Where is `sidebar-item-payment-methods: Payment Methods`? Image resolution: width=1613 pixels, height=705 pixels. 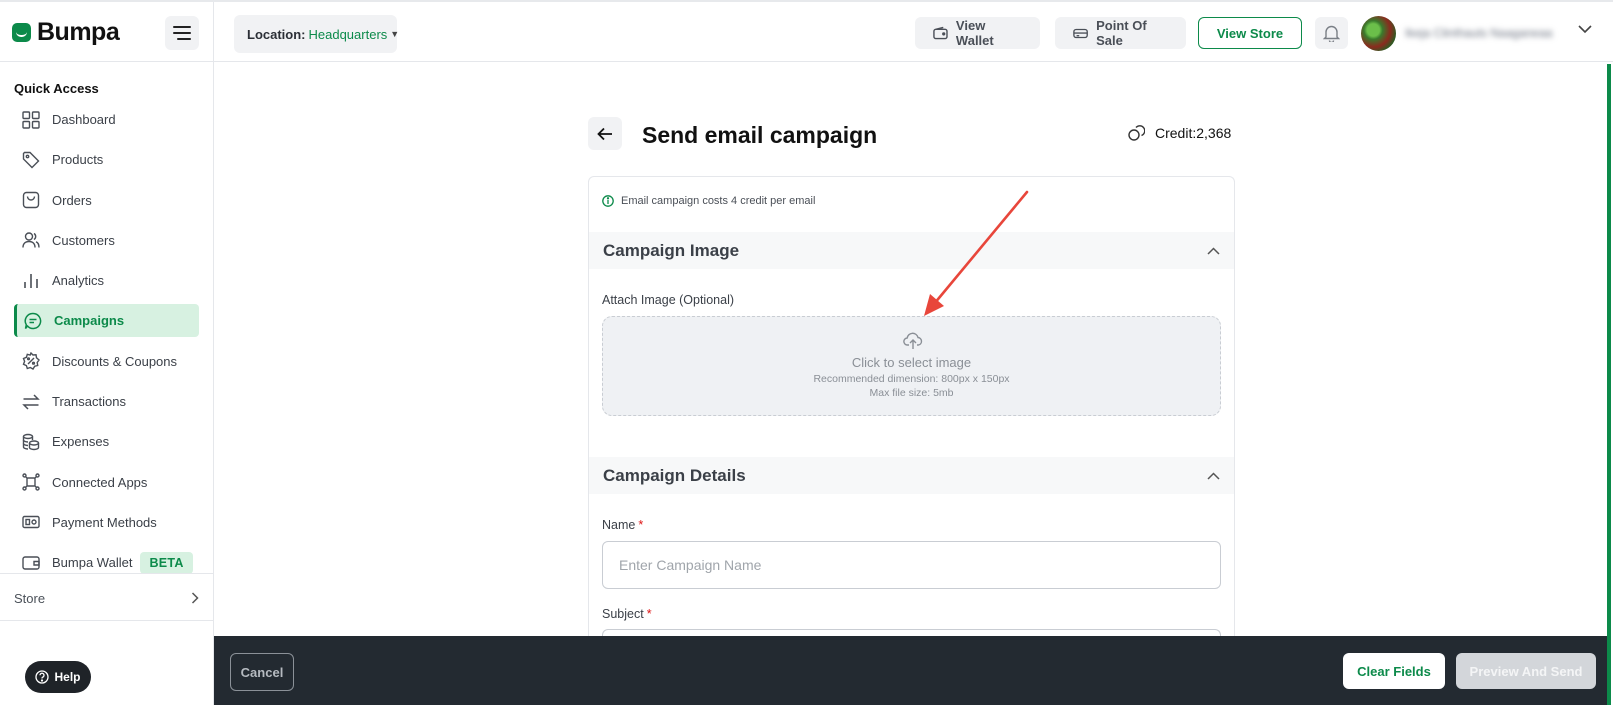
sidebar-item-payment-methods: Payment Methods is located at coordinates (106, 522).